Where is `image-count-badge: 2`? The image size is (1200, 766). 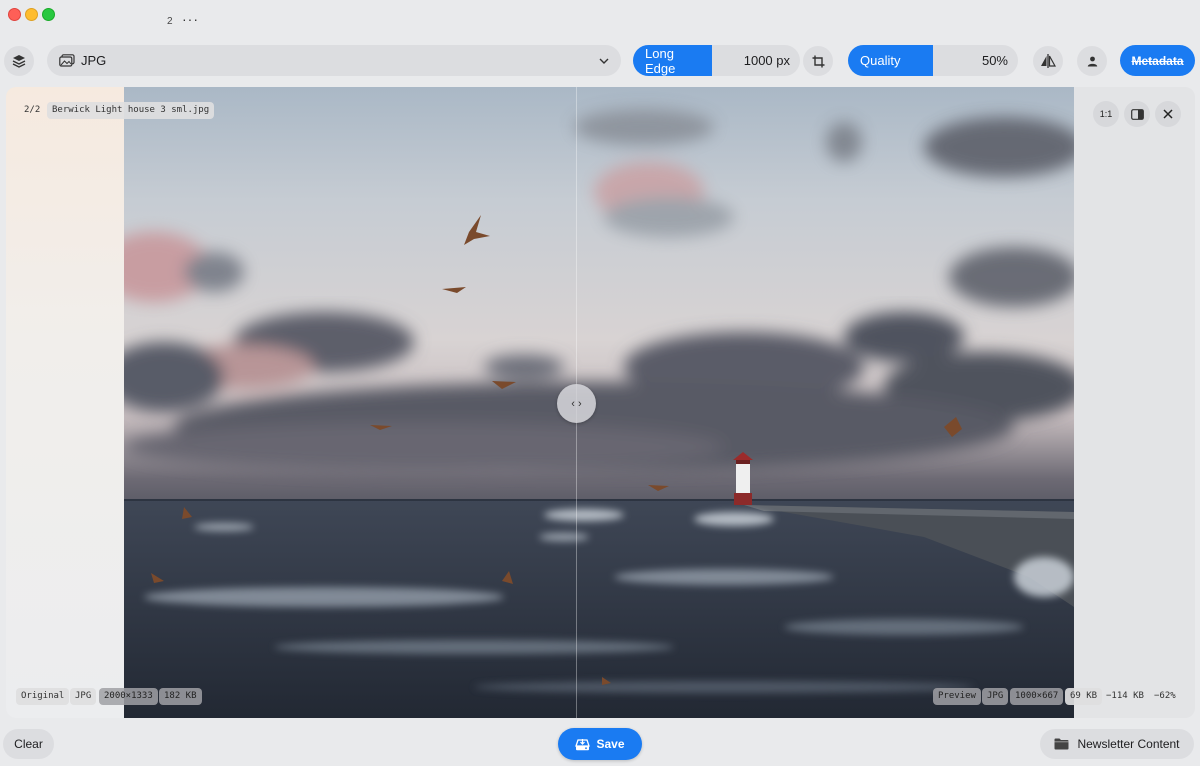 image-count-badge: 2 is located at coordinates (170, 21).